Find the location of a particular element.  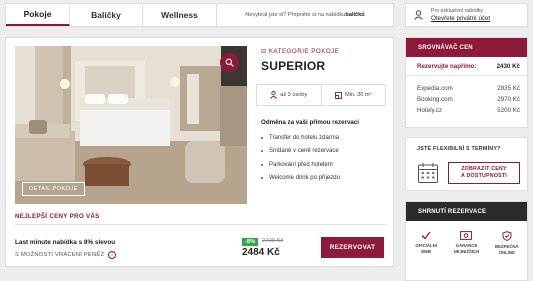

calendar-icon is located at coordinates (428, 173).